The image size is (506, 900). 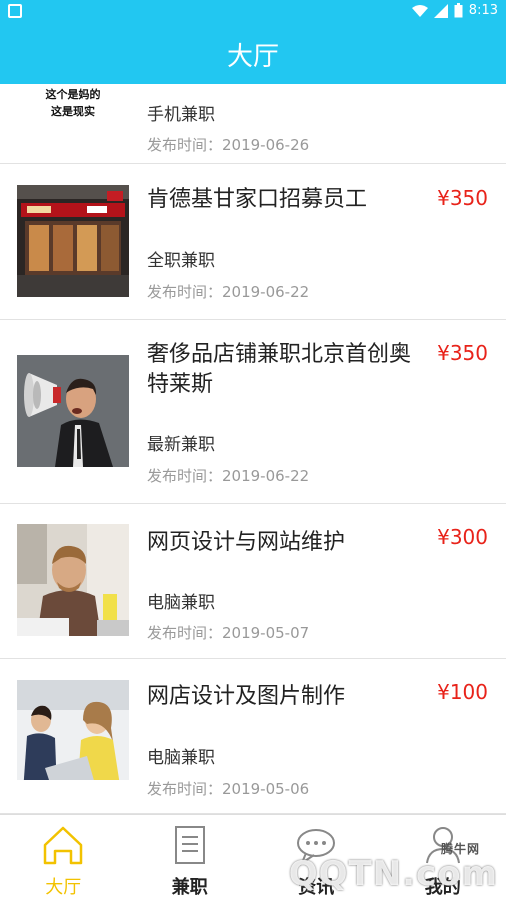 What do you see at coordinates (181, 261) in the screenshot?
I see `job-category: 全职兼职` at bounding box center [181, 261].